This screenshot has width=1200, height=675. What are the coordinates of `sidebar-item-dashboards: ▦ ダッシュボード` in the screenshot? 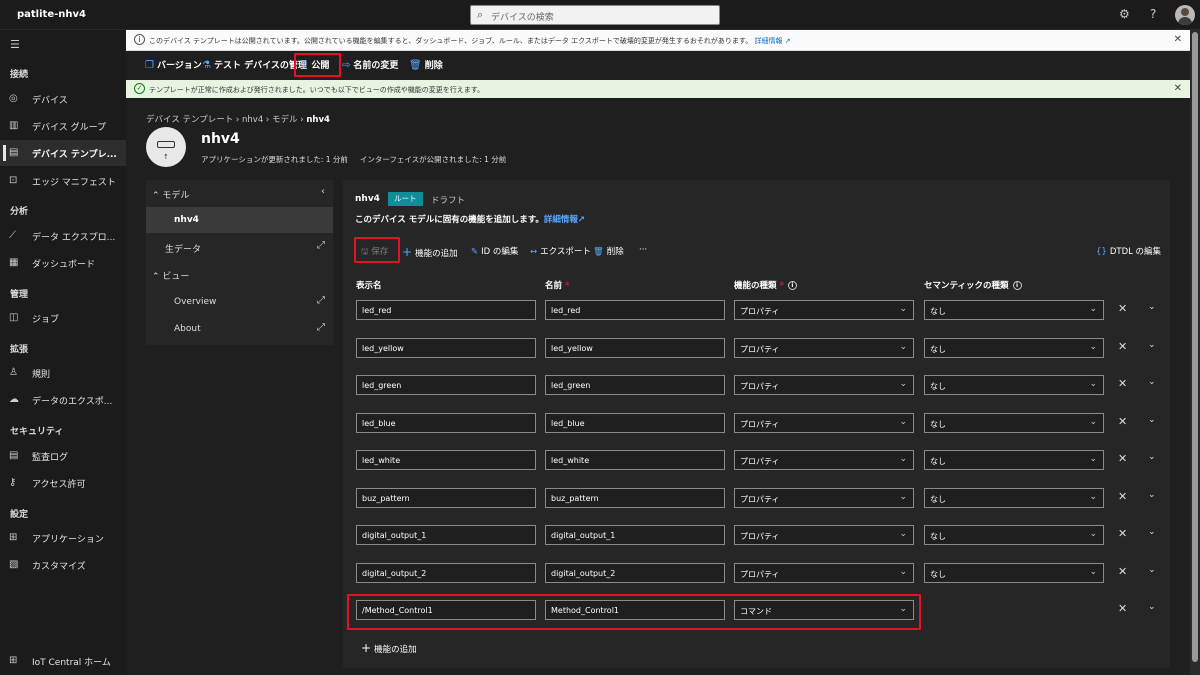 It's located at (63, 263).